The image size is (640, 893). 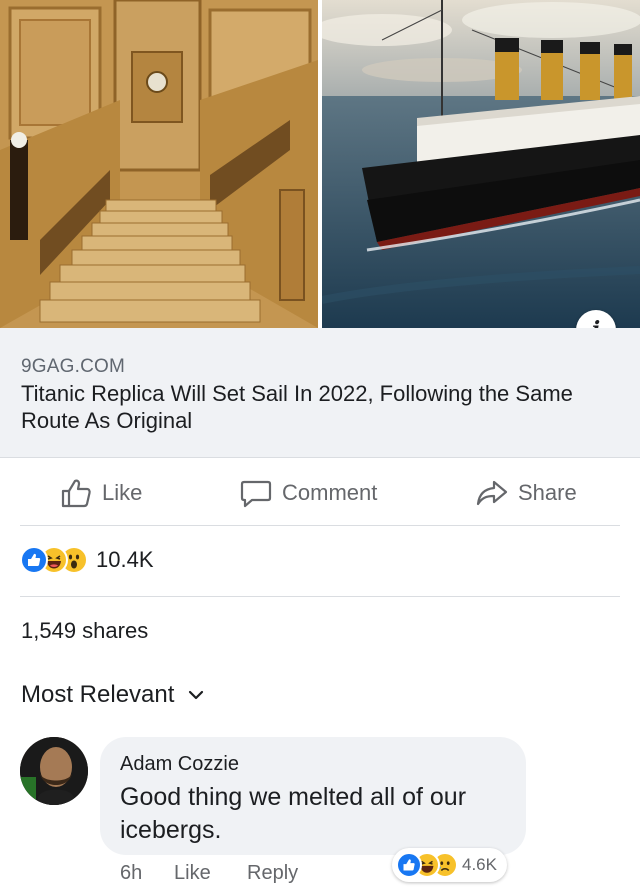 I want to click on shares-count: 1,549 shares, so click(x=84, y=631).